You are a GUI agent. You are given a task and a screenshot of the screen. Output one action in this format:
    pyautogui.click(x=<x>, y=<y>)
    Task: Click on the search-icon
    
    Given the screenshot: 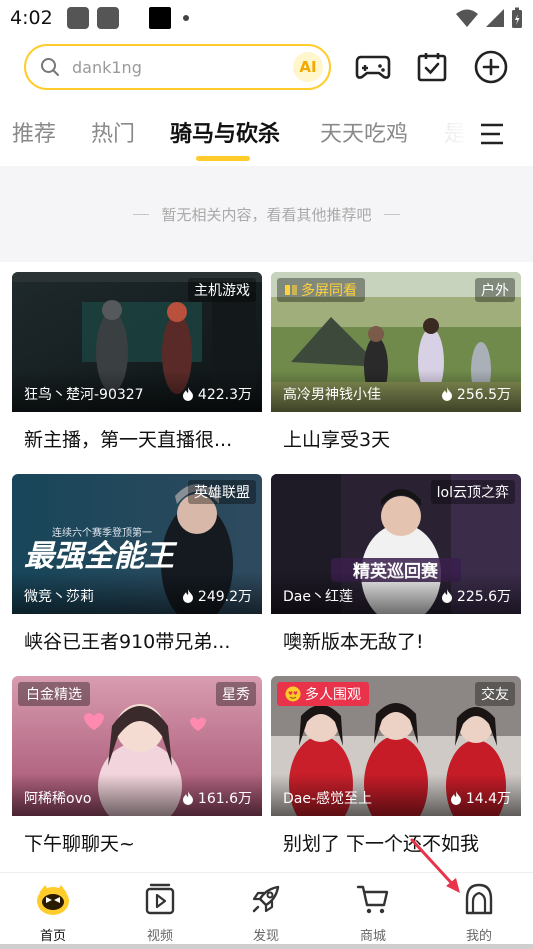 What is the action you would take?
    pyautogui.click(x=50, y=67)
    